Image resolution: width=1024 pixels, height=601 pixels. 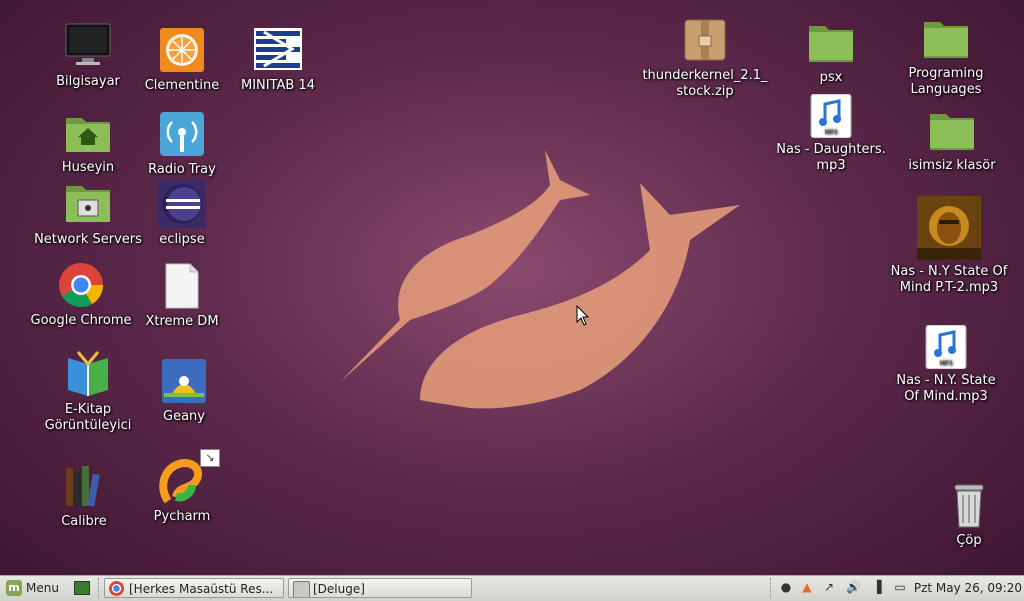 I want to click on document-icon, so click(x=182, y=286).